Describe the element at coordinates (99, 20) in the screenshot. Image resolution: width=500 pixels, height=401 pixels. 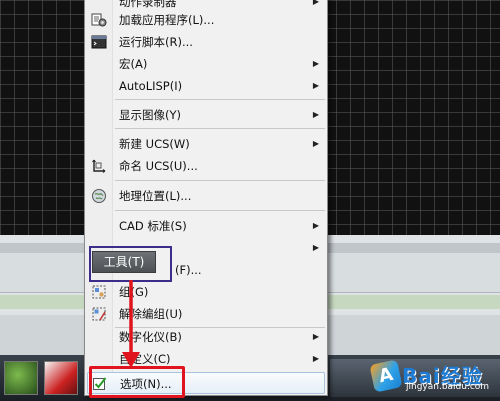
I see `load-app-icon` at that location.